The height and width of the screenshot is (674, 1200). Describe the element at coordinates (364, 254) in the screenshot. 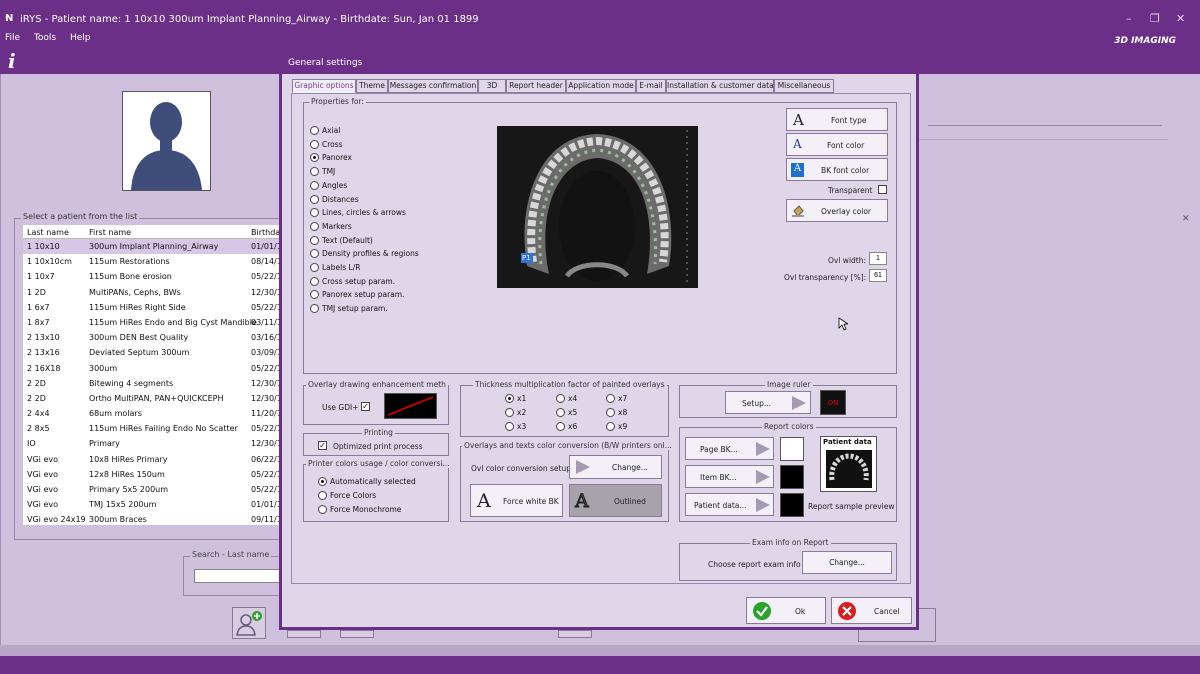

I see `property-radio: Density profiles & regions` at that location.